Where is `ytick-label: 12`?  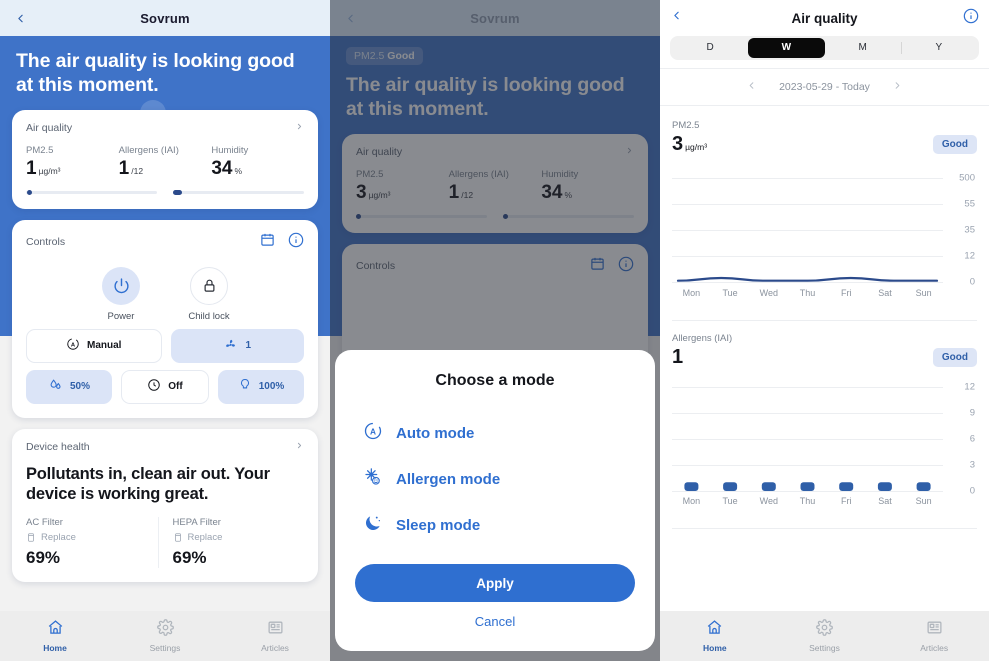 ytick-label: 12 is located at coordinates (969, 387).